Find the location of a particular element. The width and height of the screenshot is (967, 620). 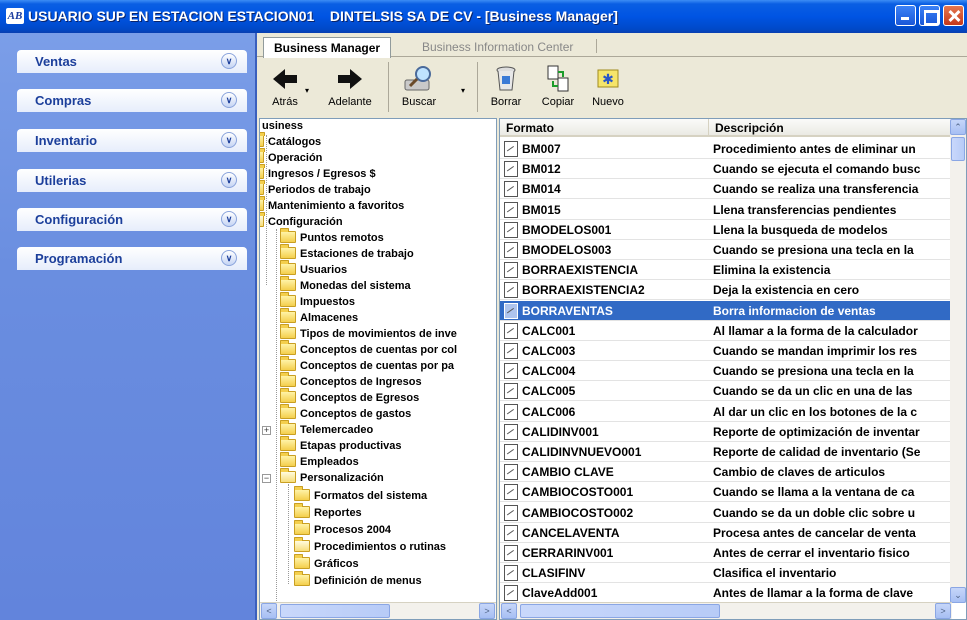

tree-item: Conceptos de Egresos is located at coordinates (349, 397).